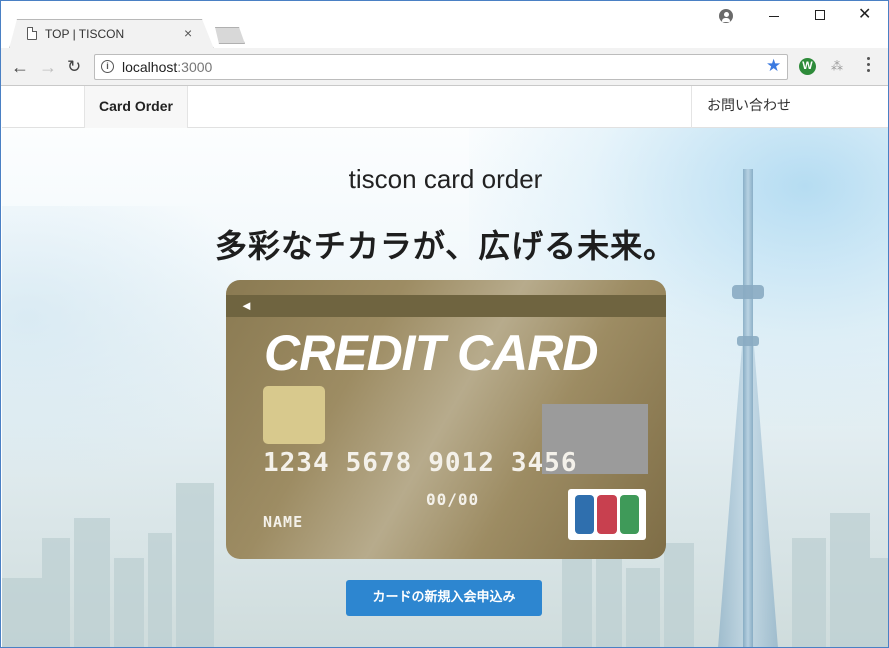 This screenshot has height=648, width=889. Describe the element at coordinates (820, 15) in the screenshot. I see `maximize-icon` at that location.